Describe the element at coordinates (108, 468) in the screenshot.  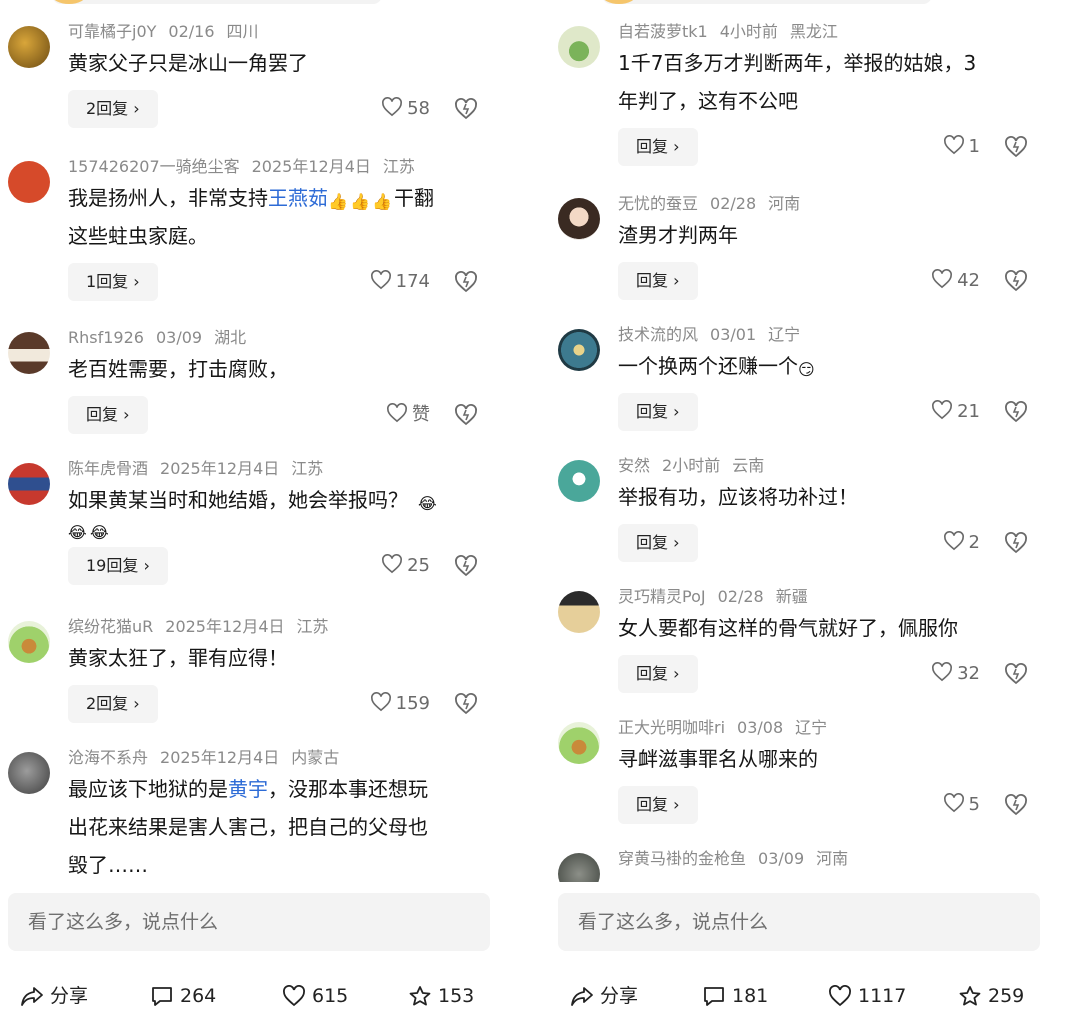
I see `username: 陈年虎骨酒` at that location.